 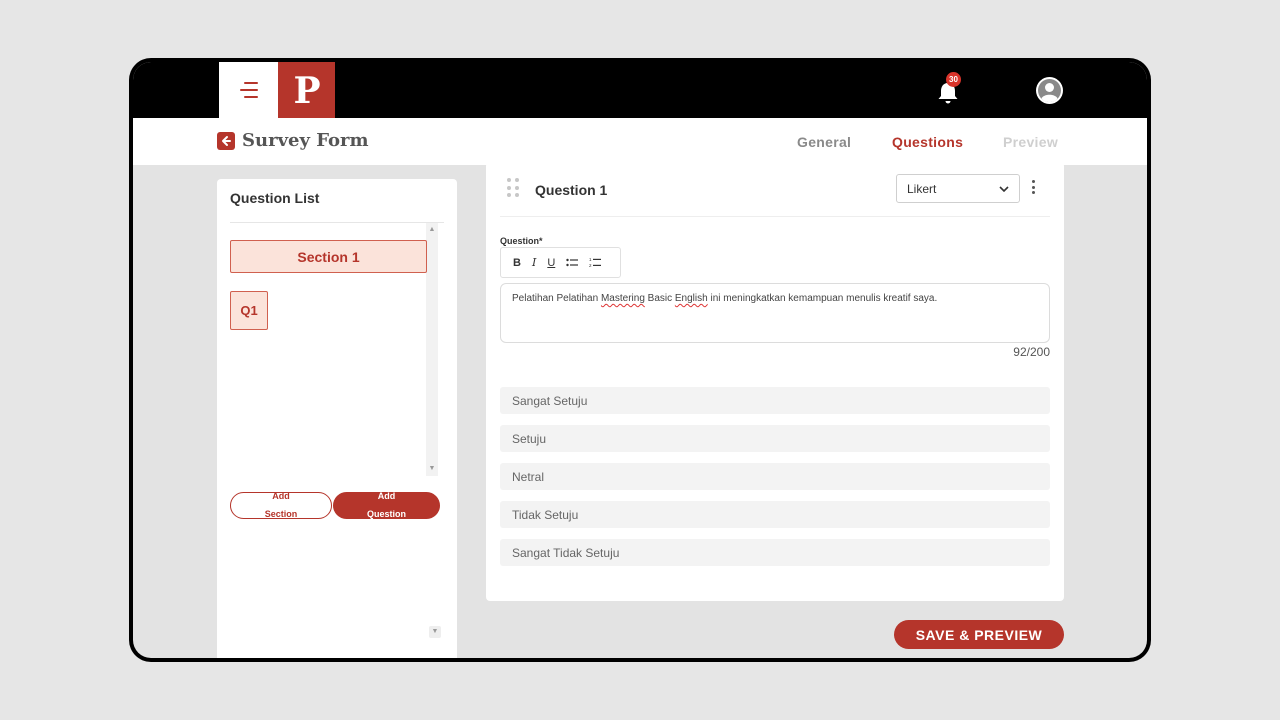 I want to click on menu-button, so click(x=248, y=90).